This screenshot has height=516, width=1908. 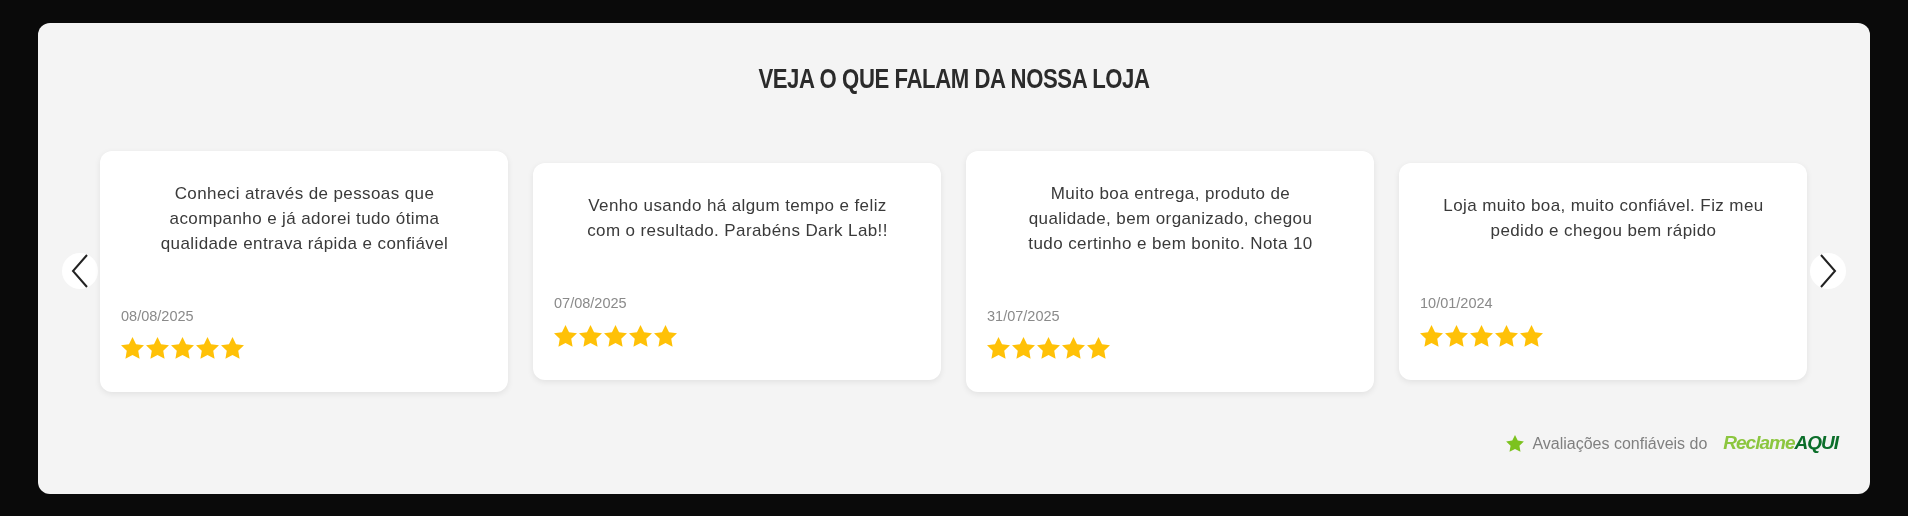 I want to click on review-date: 10/01/2024, so click(x=1457, y=303).